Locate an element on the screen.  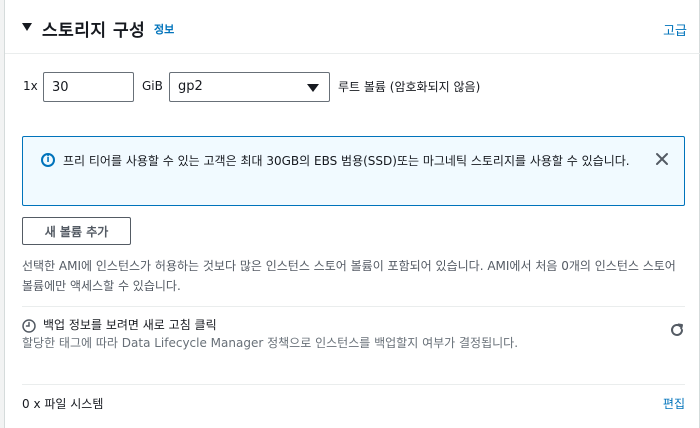
add-volume-button: 새 볼륨 추가 is located at coordinates (76, 231).